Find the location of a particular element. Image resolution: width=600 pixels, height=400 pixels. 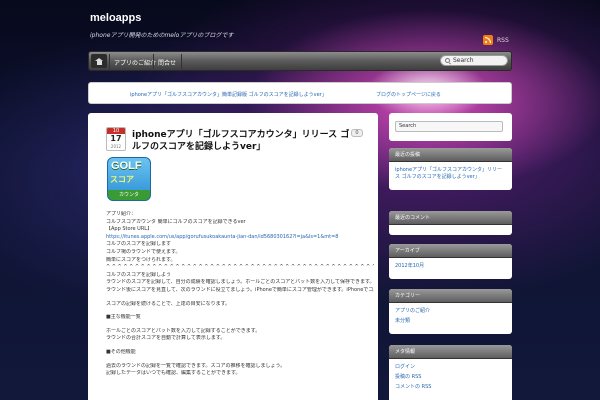

post-date-badge: 10 17 2012 is located at coordinates (116, 139).